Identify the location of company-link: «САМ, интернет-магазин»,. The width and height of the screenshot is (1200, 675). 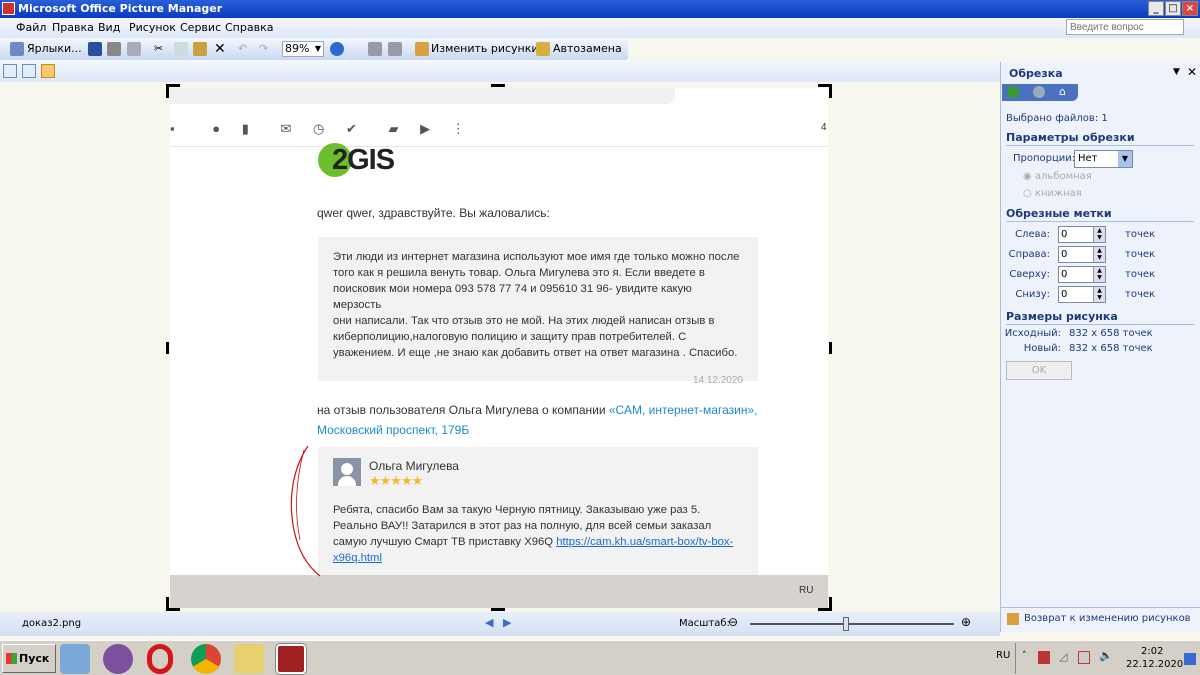
(683, 410).